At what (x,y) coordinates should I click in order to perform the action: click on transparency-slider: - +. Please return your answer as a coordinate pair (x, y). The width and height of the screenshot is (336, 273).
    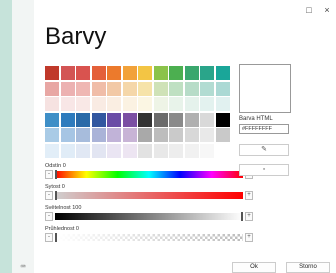
    Looking at the image, I should click on (149, 237).